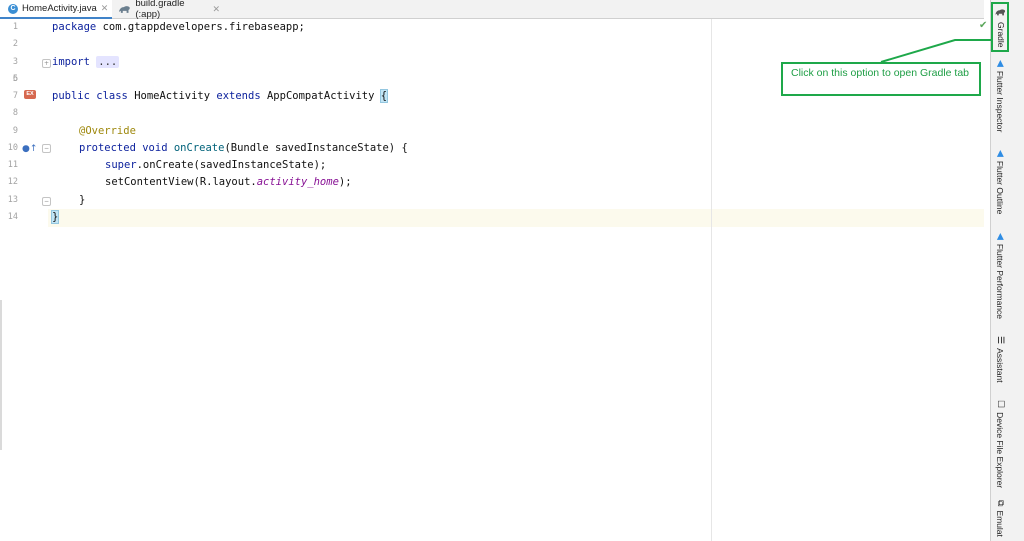 The image size is (1024, 541). Describe the element at coordinates (12, 182) in the screenshot. I see `line-number: 12` at that location.